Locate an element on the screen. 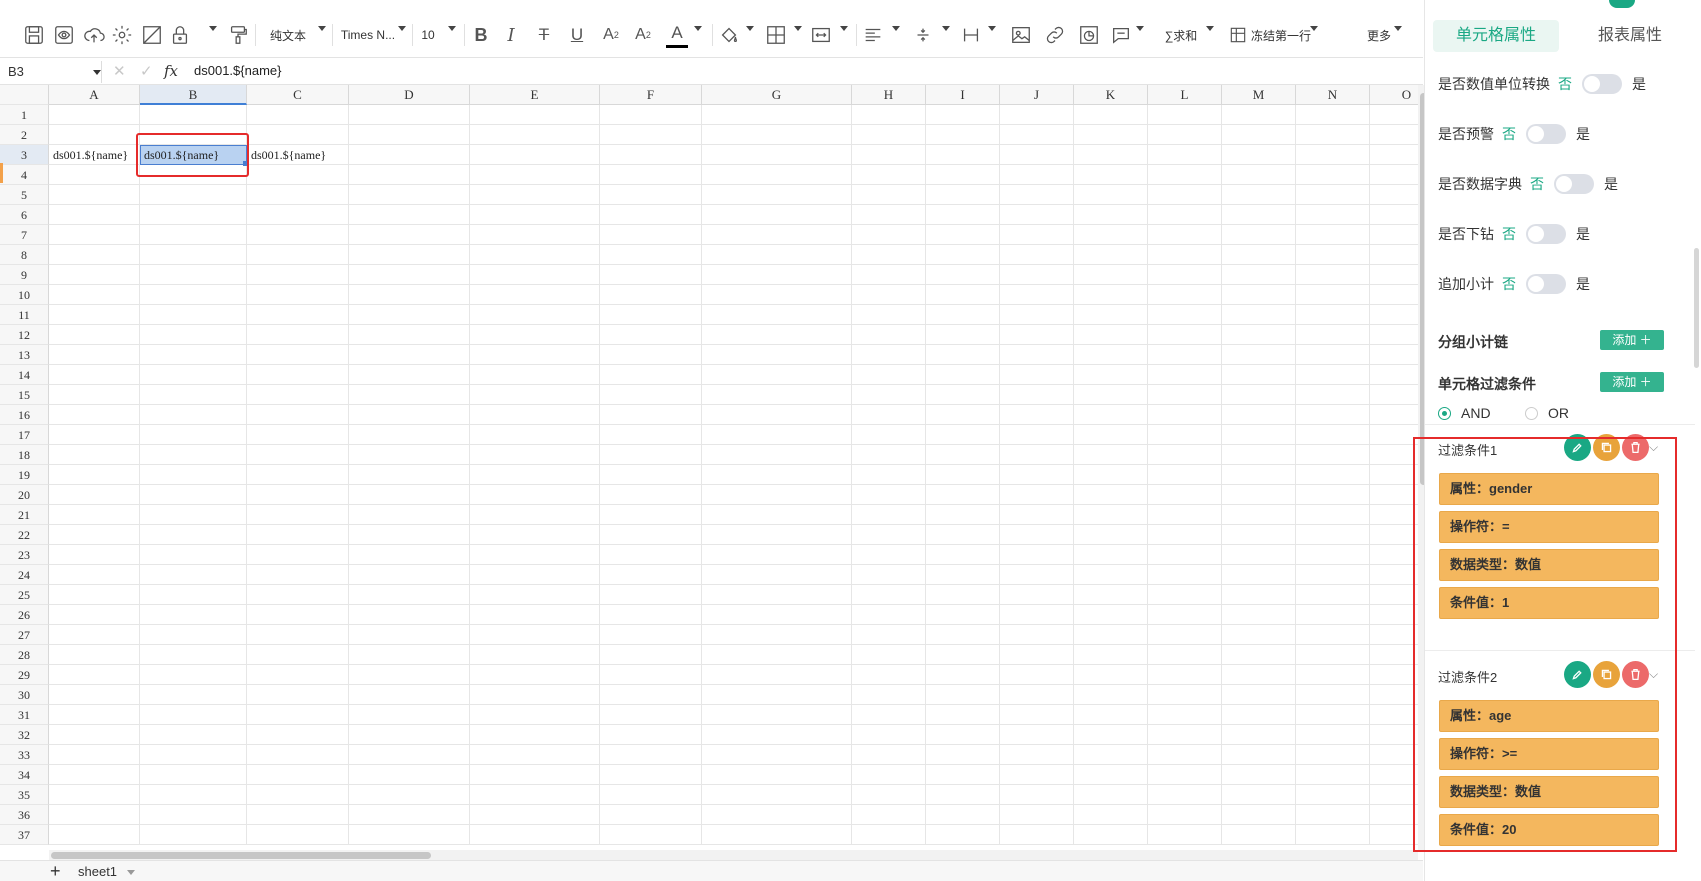 The image size is (1701, 881). column-header: N is located at coordinates (1333, 95).